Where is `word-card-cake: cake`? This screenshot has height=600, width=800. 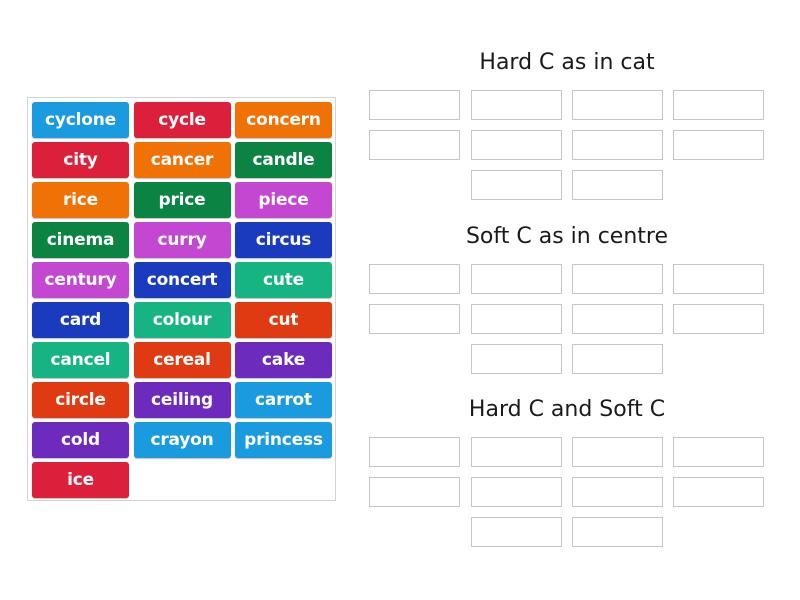 word-card-cake: cake is located at coordinates (283, 360).